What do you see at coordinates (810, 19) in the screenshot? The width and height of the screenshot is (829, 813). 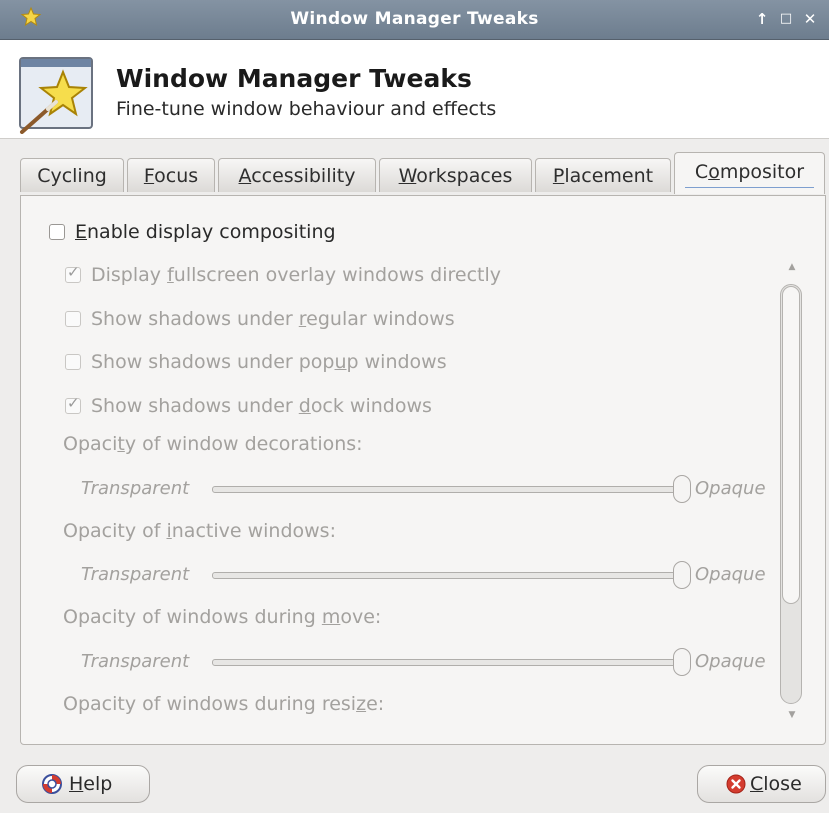 I see `close-icon: ✕` at bounding box center [810, 19].